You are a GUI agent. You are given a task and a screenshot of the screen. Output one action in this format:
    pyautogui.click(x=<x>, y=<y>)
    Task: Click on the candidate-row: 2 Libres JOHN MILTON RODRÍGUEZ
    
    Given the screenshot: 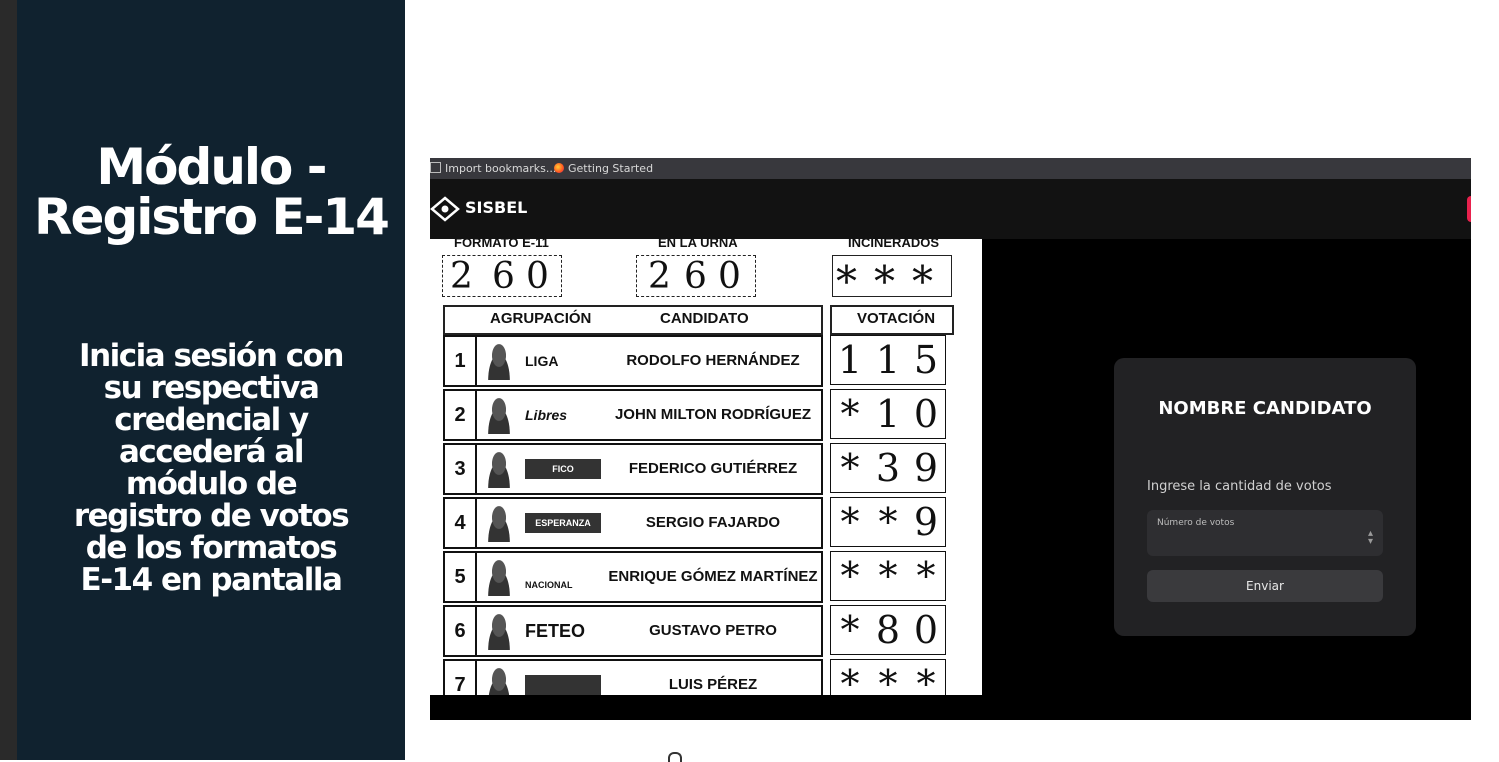 What is the action you would take?
    pyautogui.click(x=633, y=415)
    